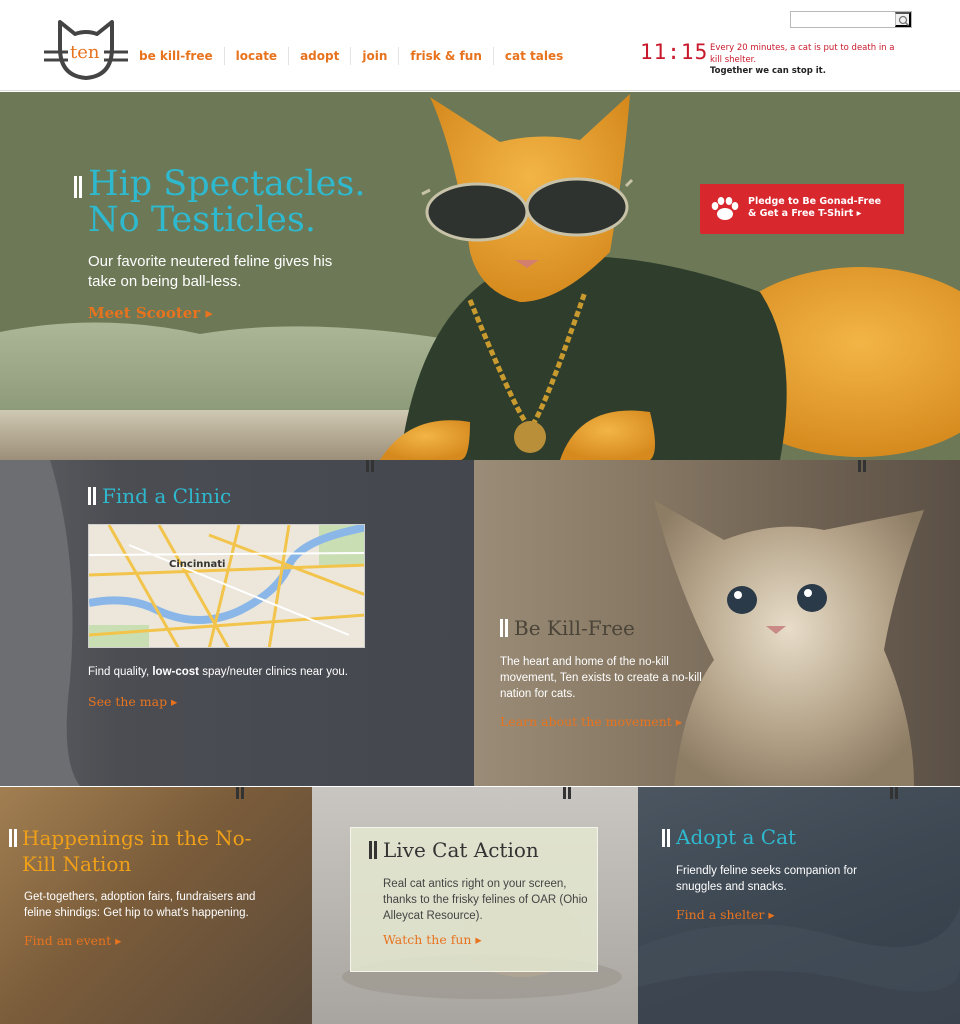 The height and width of the screenshot is (1024, 960). I want to click on adopt-cat-title: Adopt a Cat, so click(736, 837).